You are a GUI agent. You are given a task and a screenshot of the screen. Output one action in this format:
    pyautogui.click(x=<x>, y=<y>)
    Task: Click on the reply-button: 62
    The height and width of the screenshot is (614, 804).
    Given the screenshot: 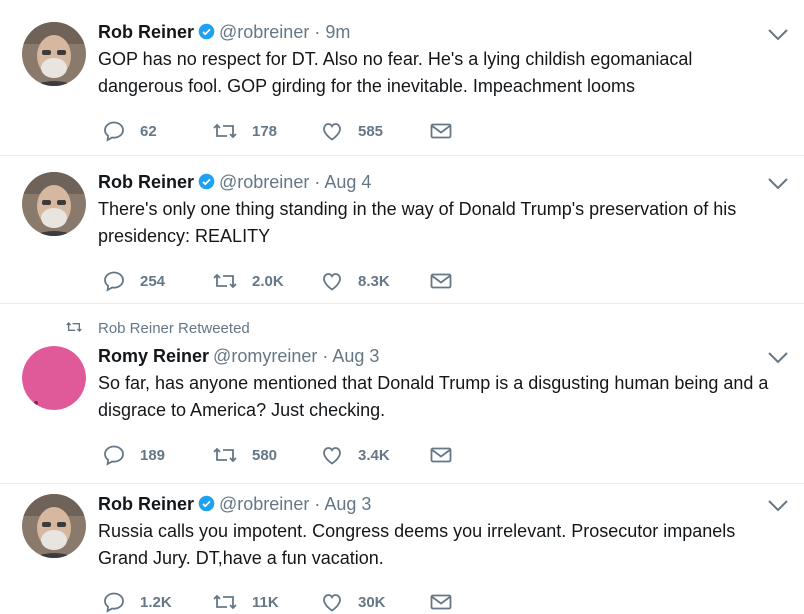 What is the action you would take?
    pyautogui.click(x=129, y=131)
    